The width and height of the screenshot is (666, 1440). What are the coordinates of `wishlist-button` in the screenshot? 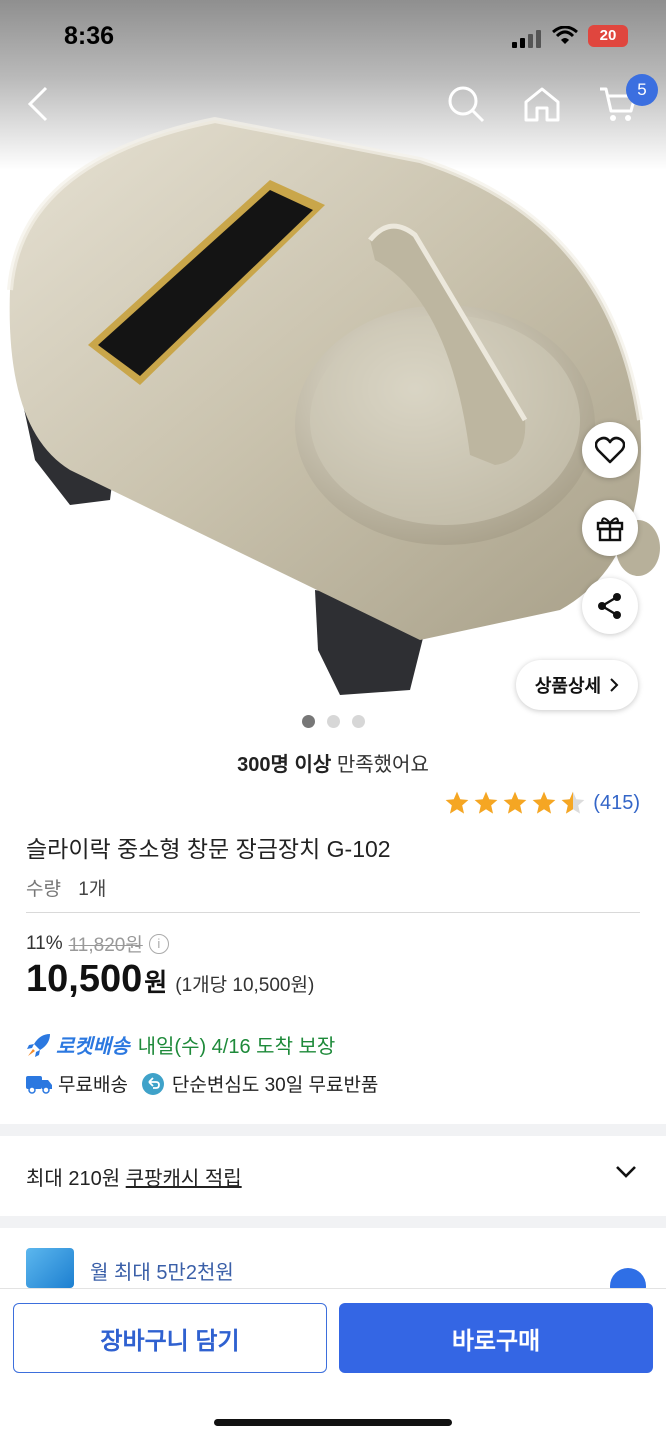 It's located at (610, 450).